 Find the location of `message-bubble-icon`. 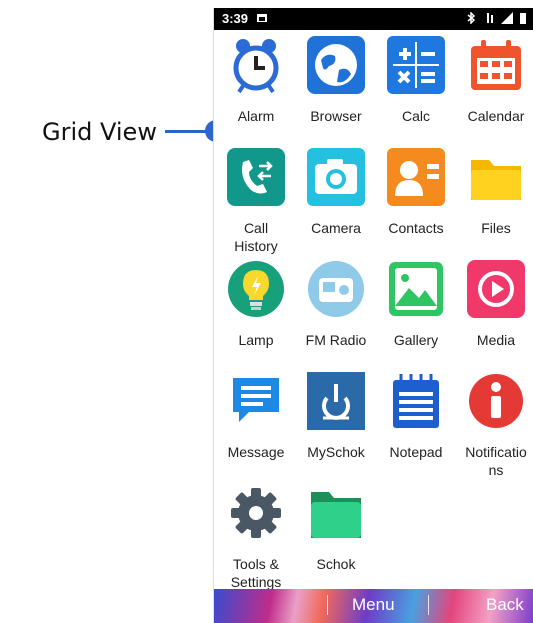

message-bubble-icon is located at coordinates (256, 400).